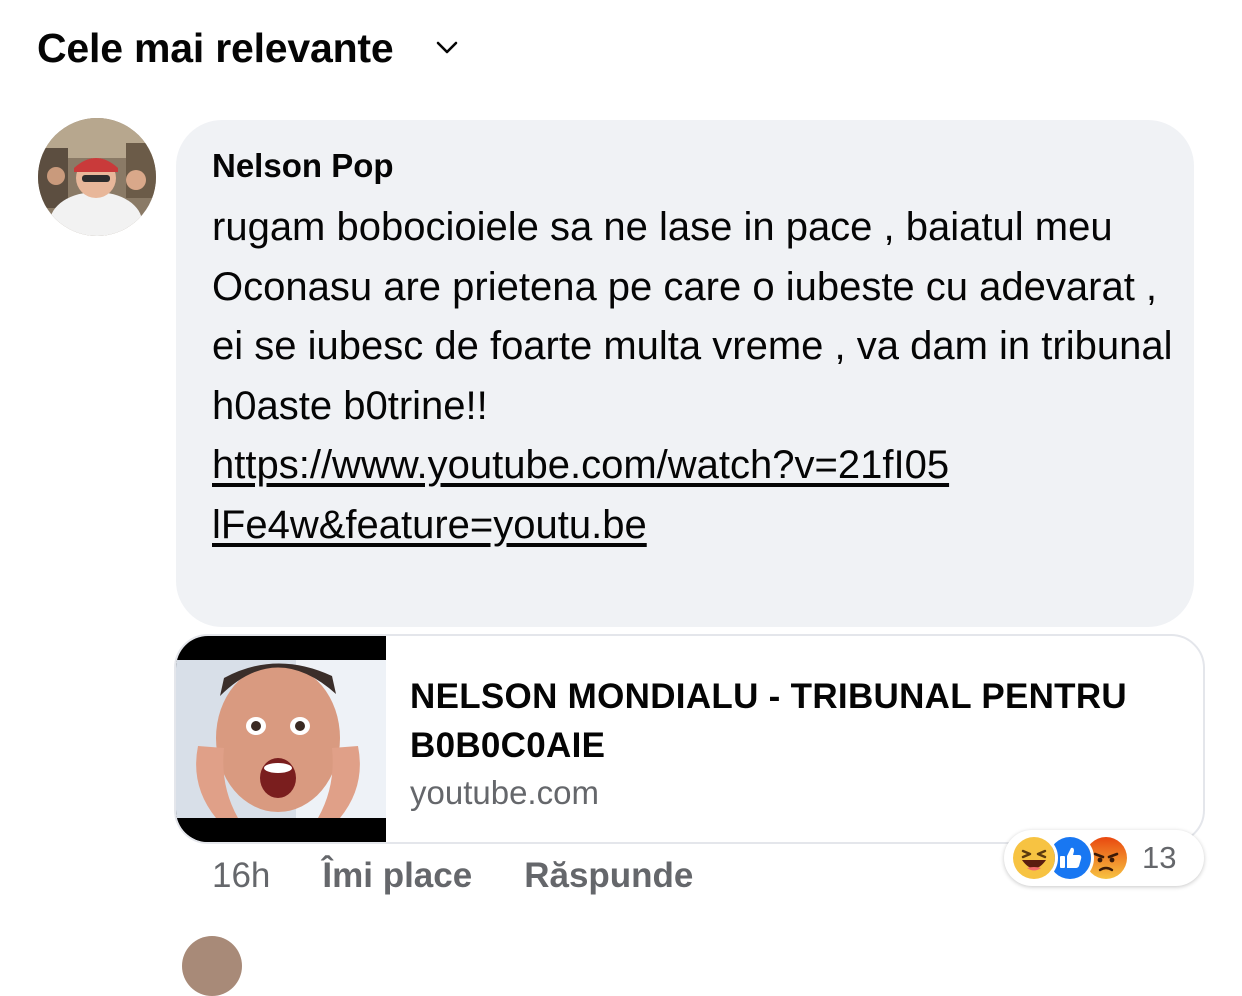  Describe the element at coordinates (241, 876) in the screenshot. I see `comment-timestamp: 16h` at that location.